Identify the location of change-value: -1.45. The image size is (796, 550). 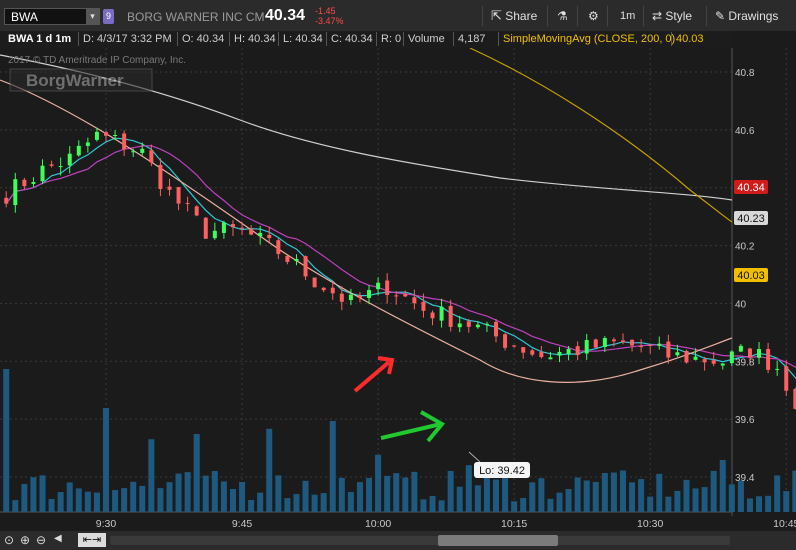
(325, 11).